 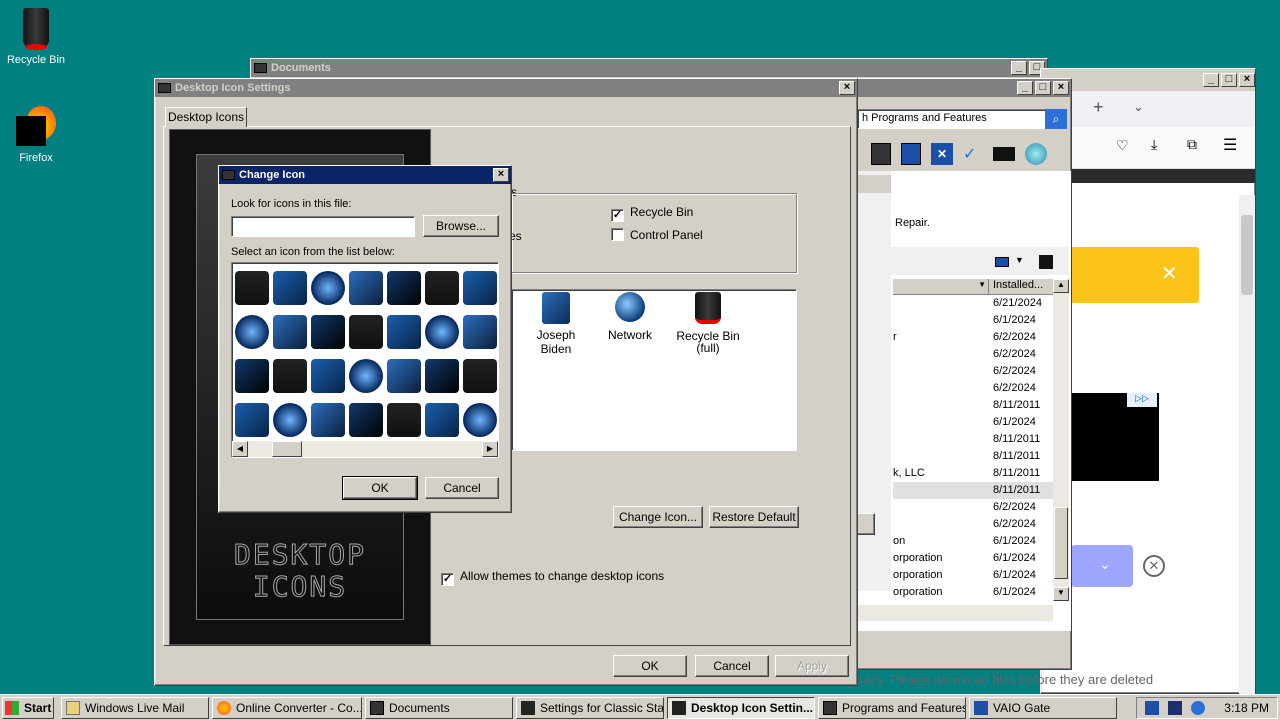 What do you see at coordinates (462, 488) in the screenshot?
I see `cancel-button: Cancel` at bounding box center [462, 488].